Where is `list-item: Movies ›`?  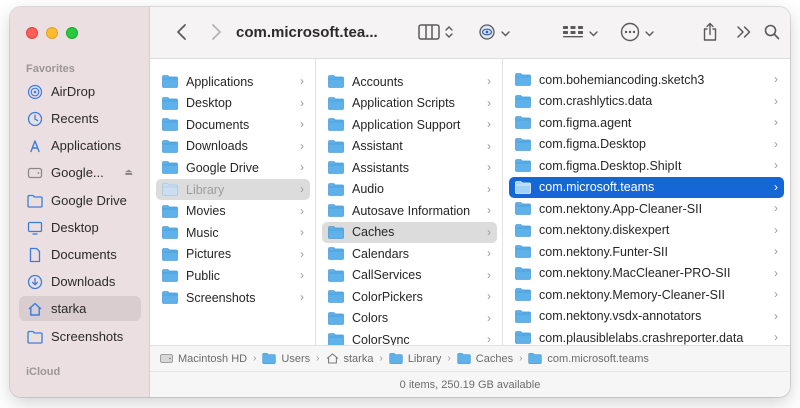 list-item: Movies › is located at coordinates (233, 211).